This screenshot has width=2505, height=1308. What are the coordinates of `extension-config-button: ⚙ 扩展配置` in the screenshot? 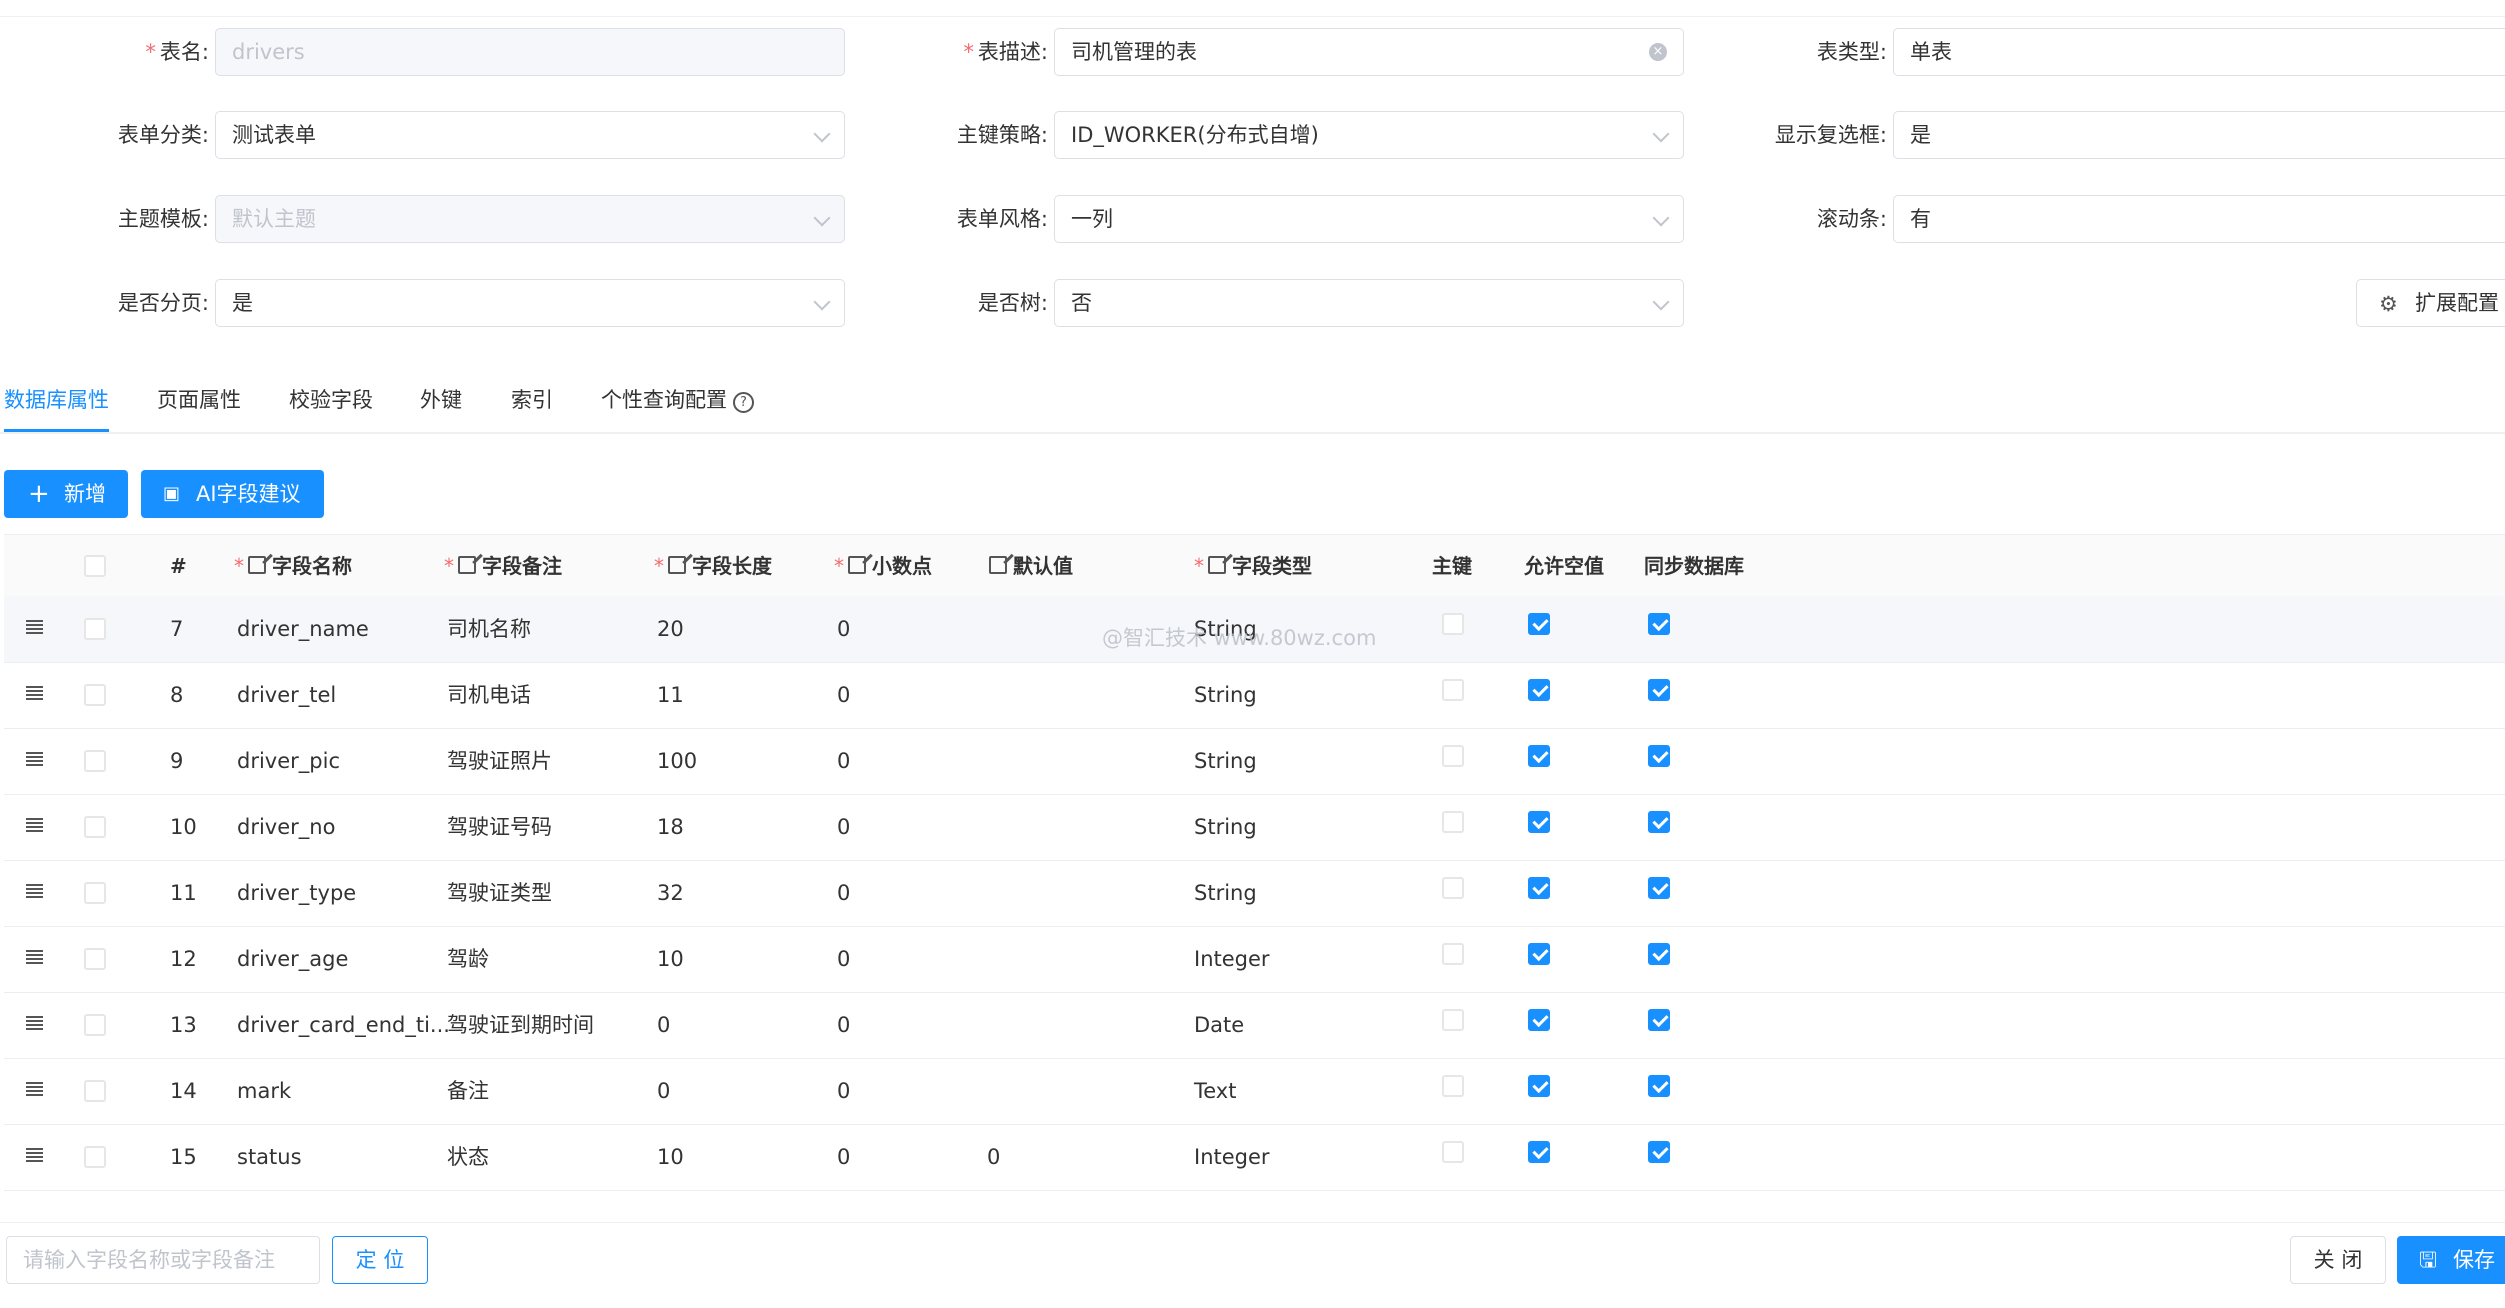 It's located at (2430, 303).